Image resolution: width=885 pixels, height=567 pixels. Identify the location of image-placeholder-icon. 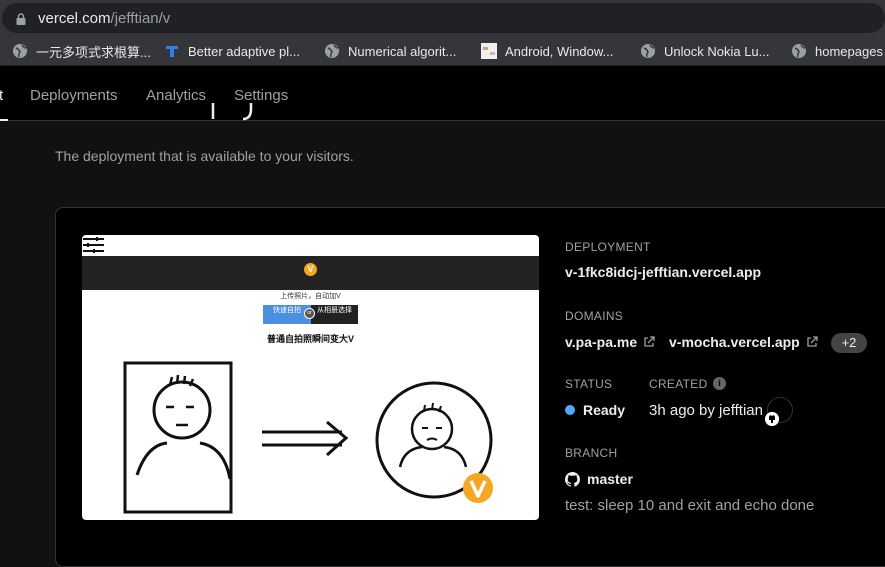
(489, 51).